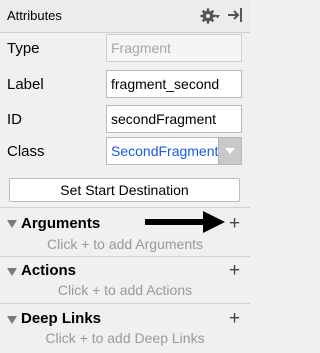 The image size is (320, 353). I want to click on attributes-header: Attributes, so click(125, 16).